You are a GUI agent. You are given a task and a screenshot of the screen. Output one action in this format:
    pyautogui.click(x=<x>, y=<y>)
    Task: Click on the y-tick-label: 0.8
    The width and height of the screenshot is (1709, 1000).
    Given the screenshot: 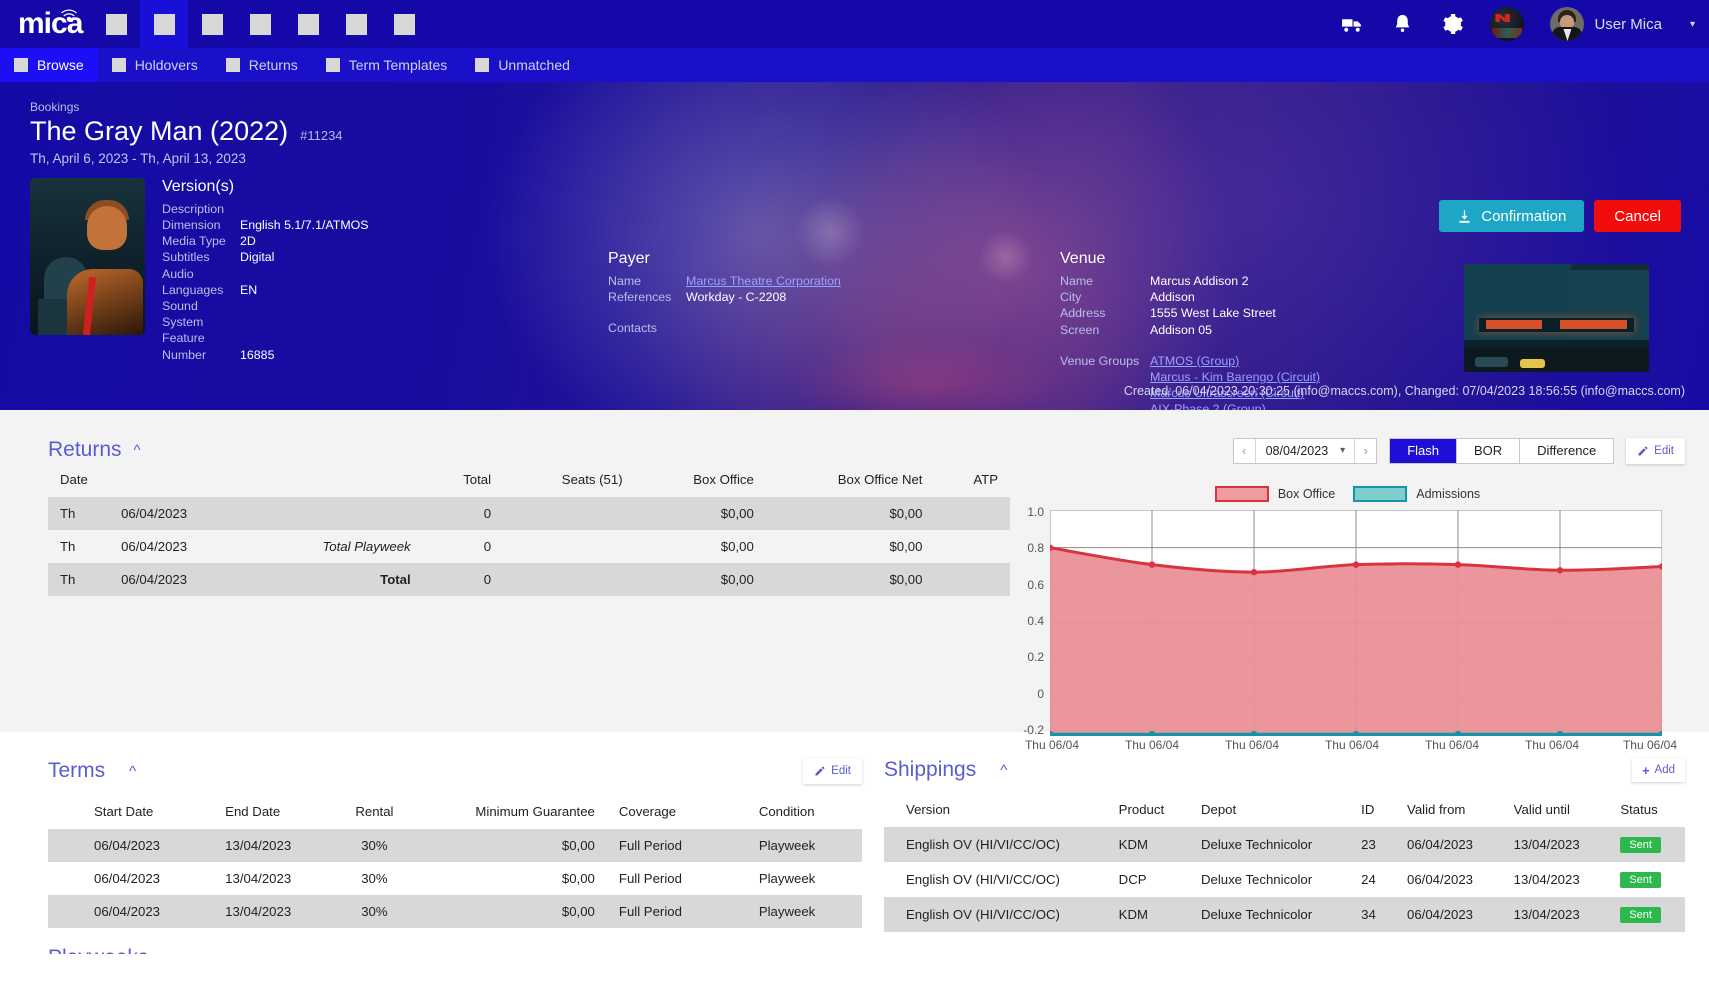 What is the action you would take?
    pyautogui.click(x=1035, y=548)
    